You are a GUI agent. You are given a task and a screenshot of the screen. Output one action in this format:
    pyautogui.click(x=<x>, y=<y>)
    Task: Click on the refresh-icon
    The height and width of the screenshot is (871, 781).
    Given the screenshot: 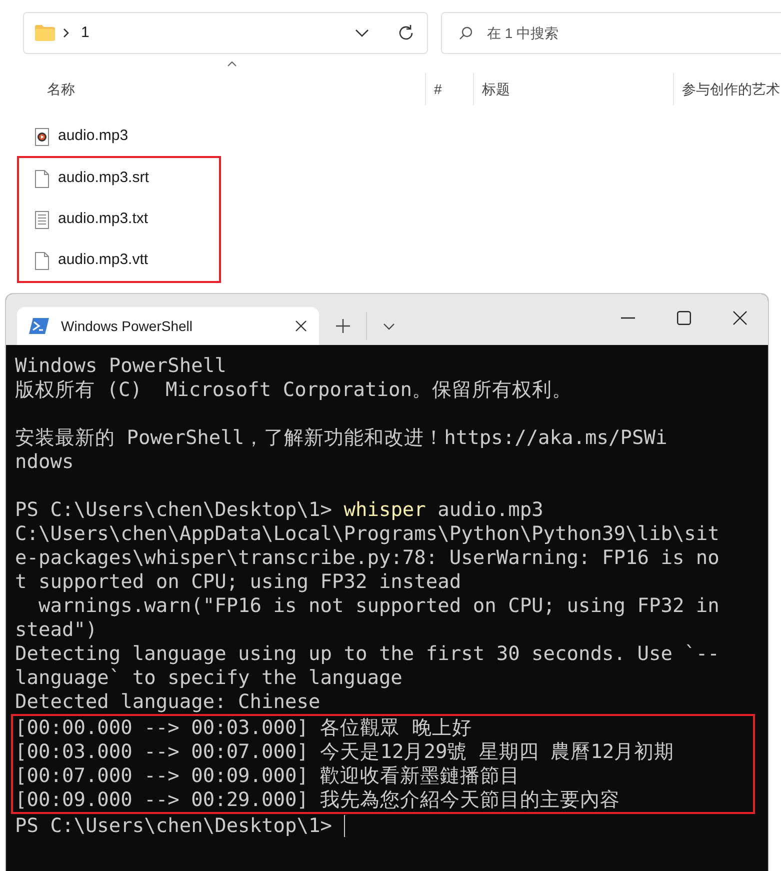 What is the action you would take?
    pyautogui.click(x=406, y=33)
    